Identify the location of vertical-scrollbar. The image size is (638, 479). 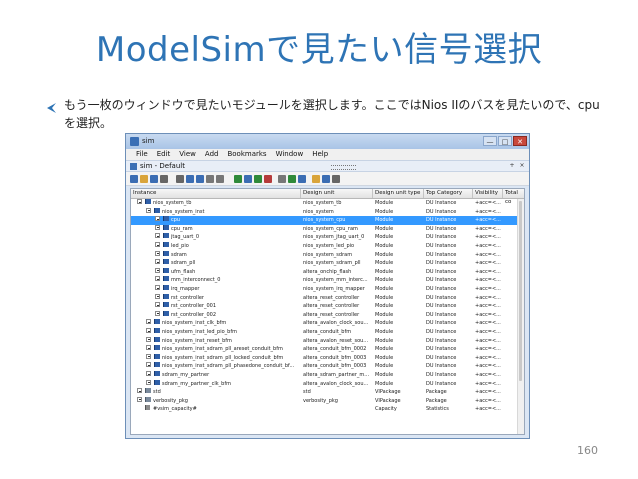
(520, 316).